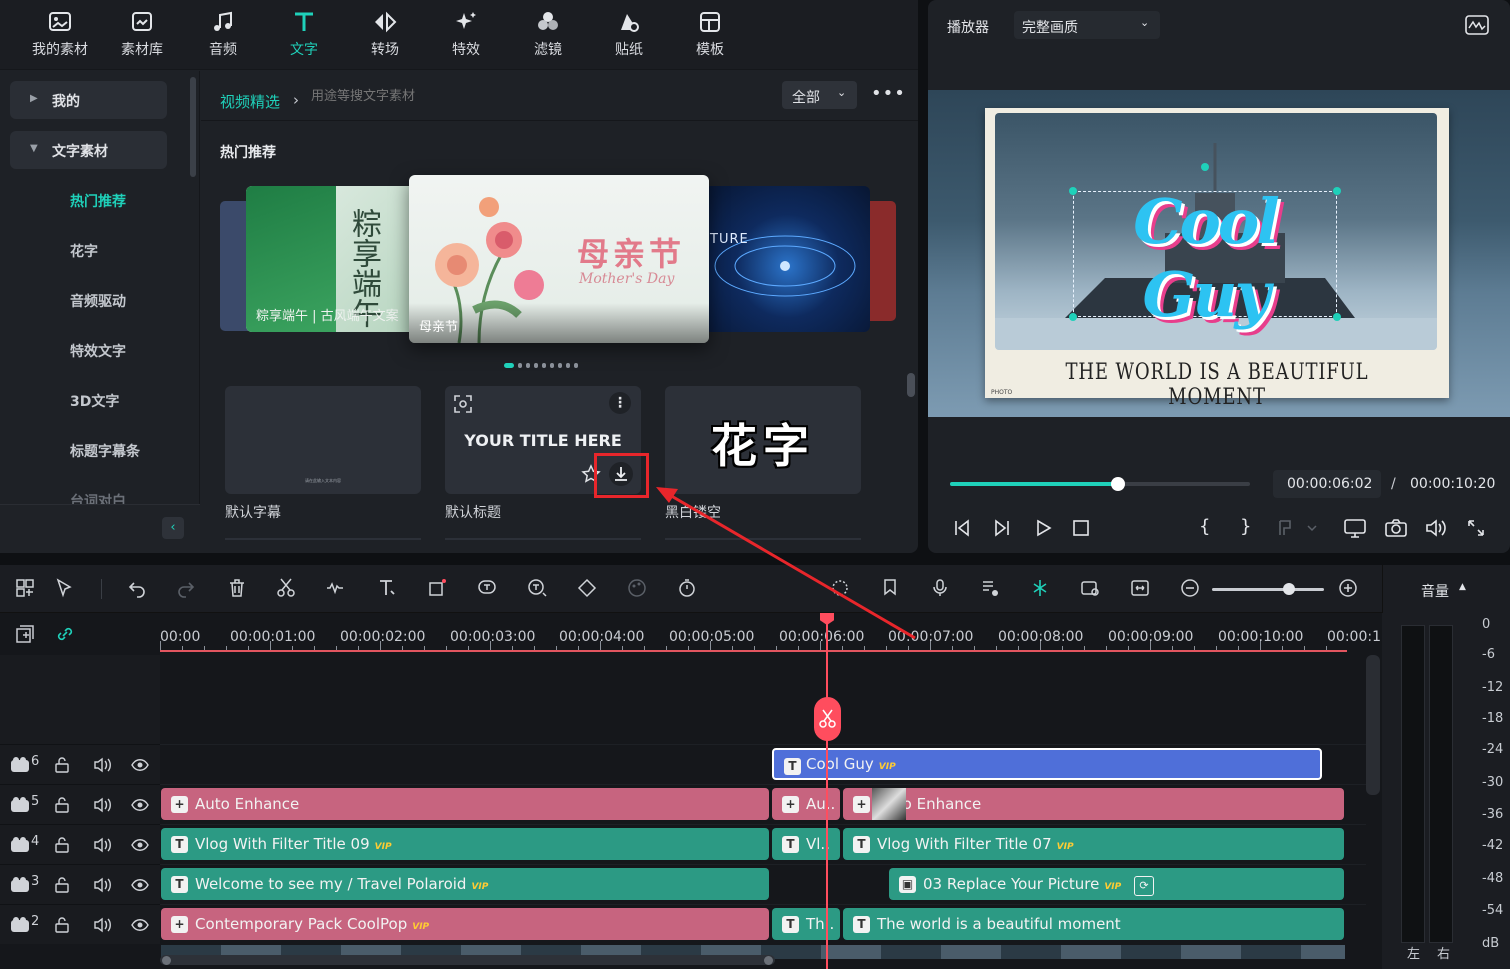 Image resolution: width=1510 pixels, height=969 pixels. Describe the element at coordinates (1204, 526) in the screenshot. I see `mark-in-icon: {` at that location.